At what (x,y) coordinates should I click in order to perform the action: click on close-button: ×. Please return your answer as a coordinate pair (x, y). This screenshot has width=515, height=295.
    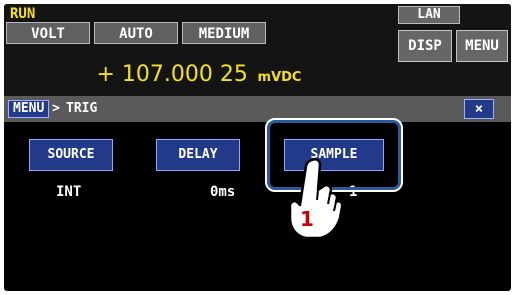
    Looking at the image, I should click on (479, 109).